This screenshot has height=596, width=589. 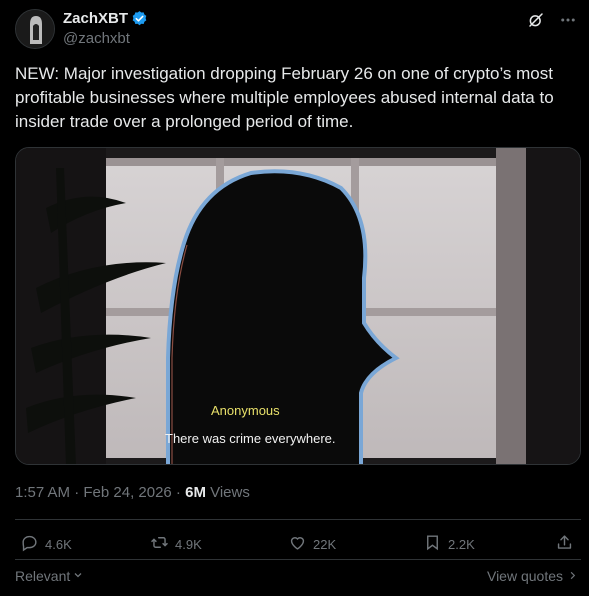 What do you see at coordinates (536, 20) in the screenshot?
I see `grok-icon` at bounding box center [536, 20].